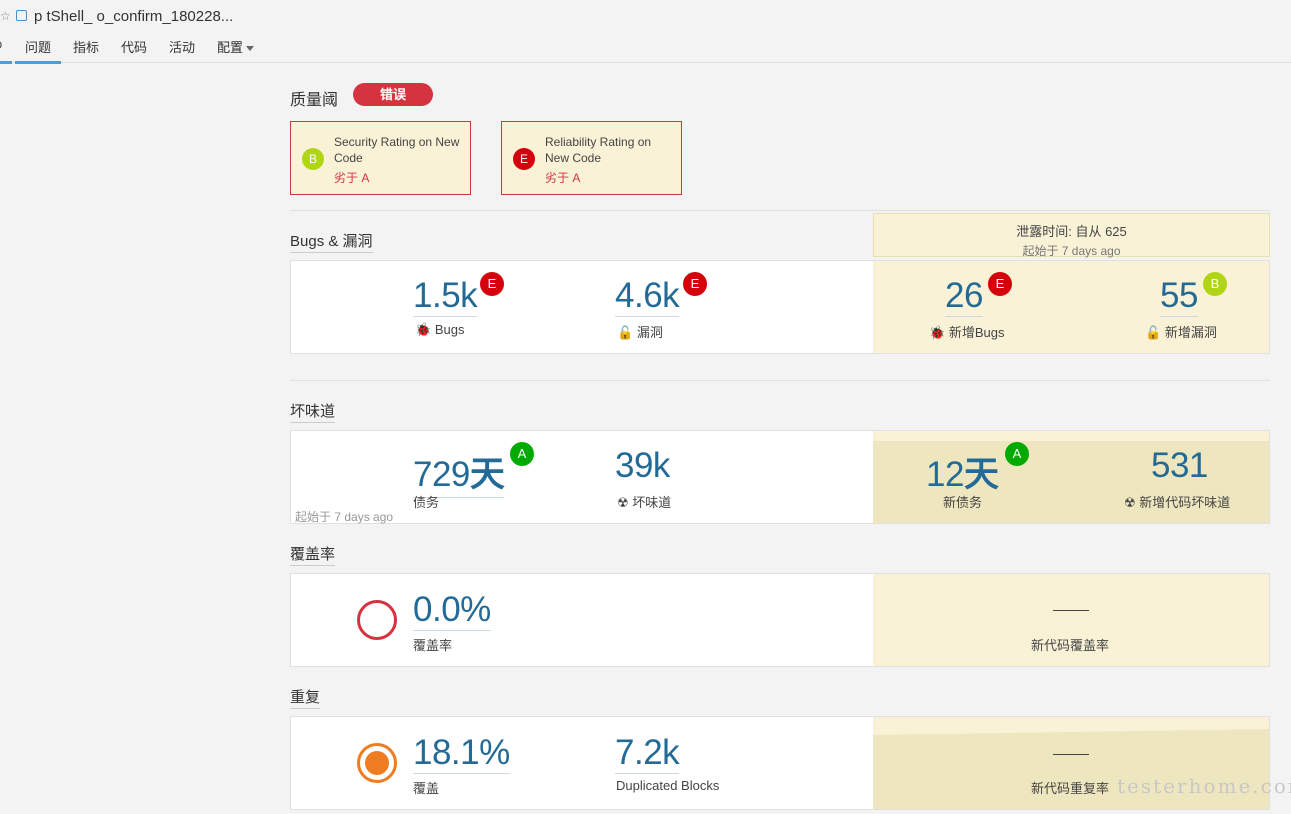 Image resolution: width=1291 pixels, height=814 pixels. What do you see at coordinates (461, 753) in the screenshot?
I see `duplications-value: 18.1%` at bounding box center [461, 753].